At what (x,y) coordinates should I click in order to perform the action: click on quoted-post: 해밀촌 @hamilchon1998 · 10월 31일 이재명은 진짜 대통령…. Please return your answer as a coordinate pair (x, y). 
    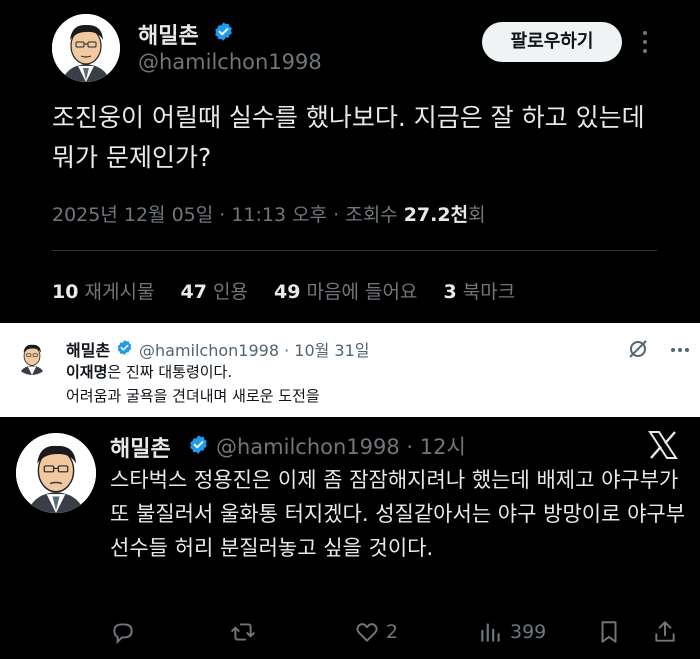
    Looking at the image, I should click on (350, 370).